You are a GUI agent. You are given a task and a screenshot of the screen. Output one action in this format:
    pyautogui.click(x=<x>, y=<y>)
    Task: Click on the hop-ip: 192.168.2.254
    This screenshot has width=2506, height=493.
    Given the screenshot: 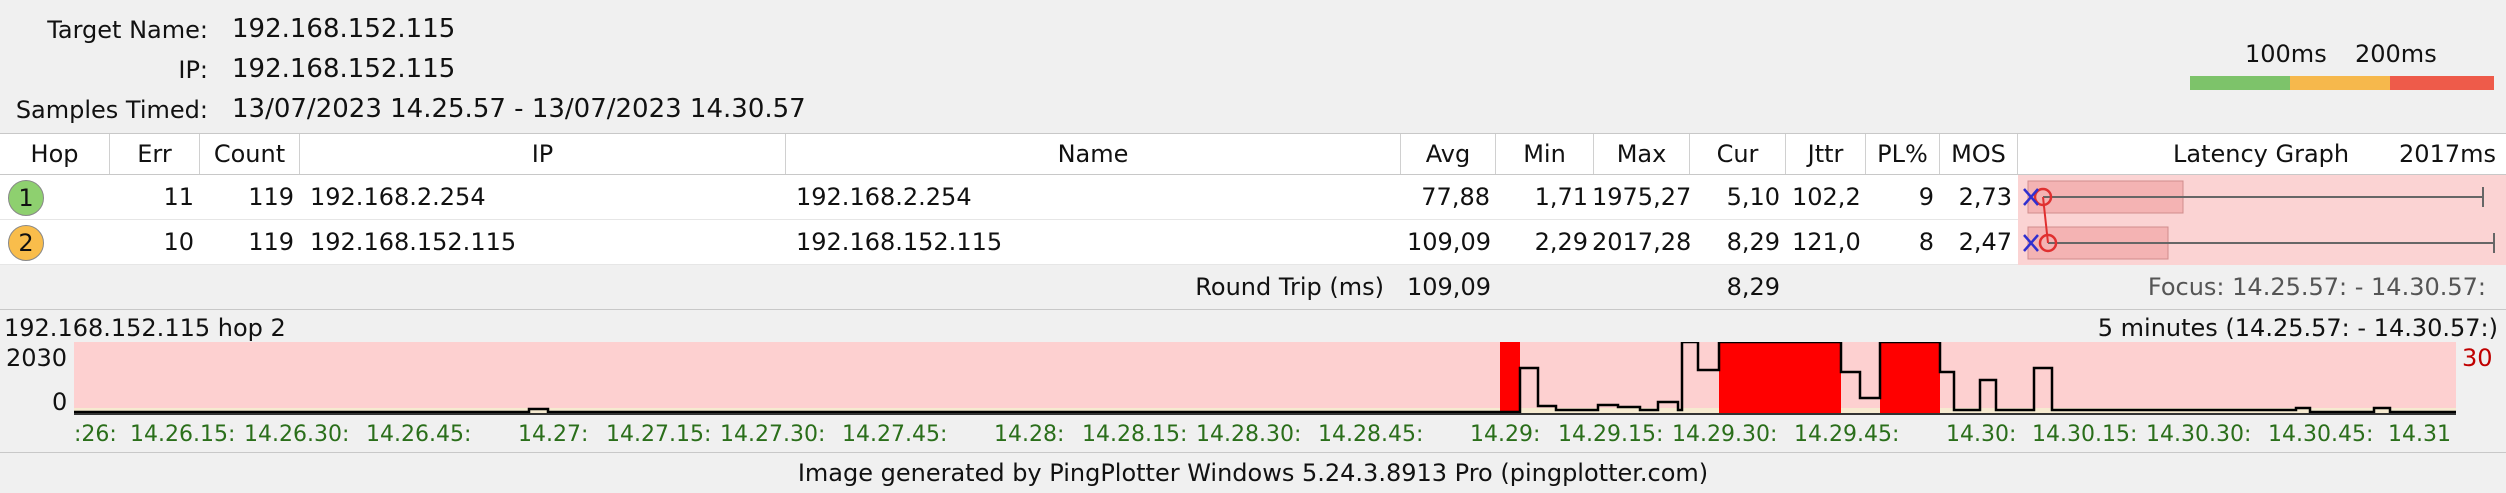 What is the action you would take?
    pyautogui.click(x=398, y=197)
    